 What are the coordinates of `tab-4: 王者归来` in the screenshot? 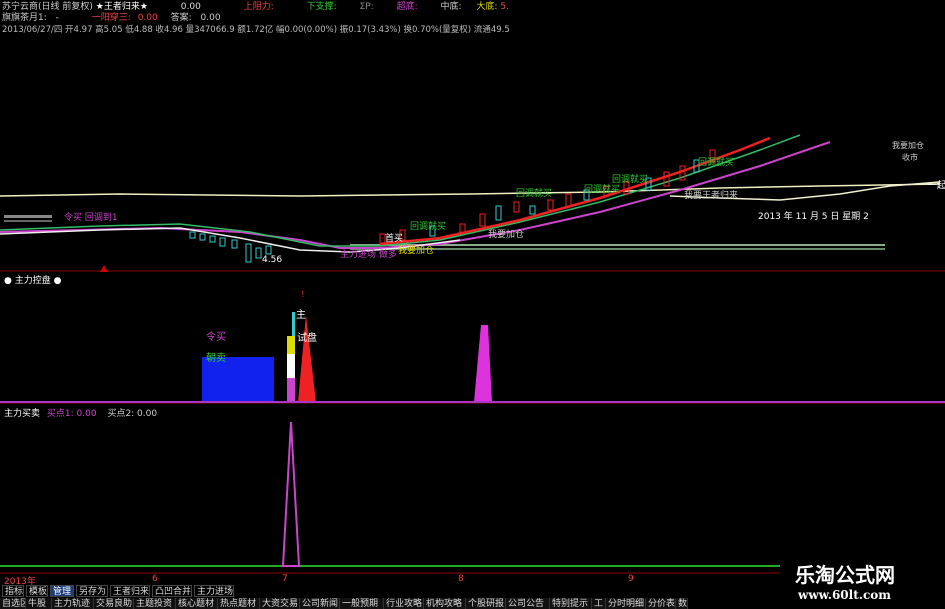 It's located at (130, 591).